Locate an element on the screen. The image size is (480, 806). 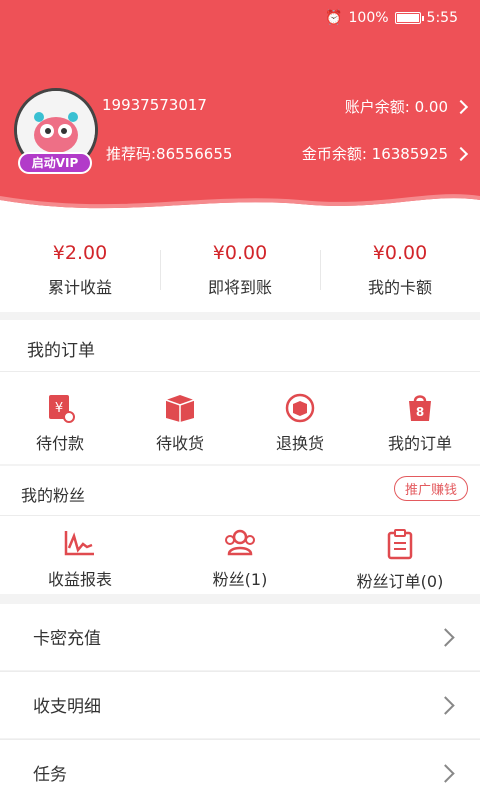
earnings-summary: ¥2.00 累计收益 ¥0.00 即将到账 ¥0.00 我的卡额 is located at coordinates (240, 267).